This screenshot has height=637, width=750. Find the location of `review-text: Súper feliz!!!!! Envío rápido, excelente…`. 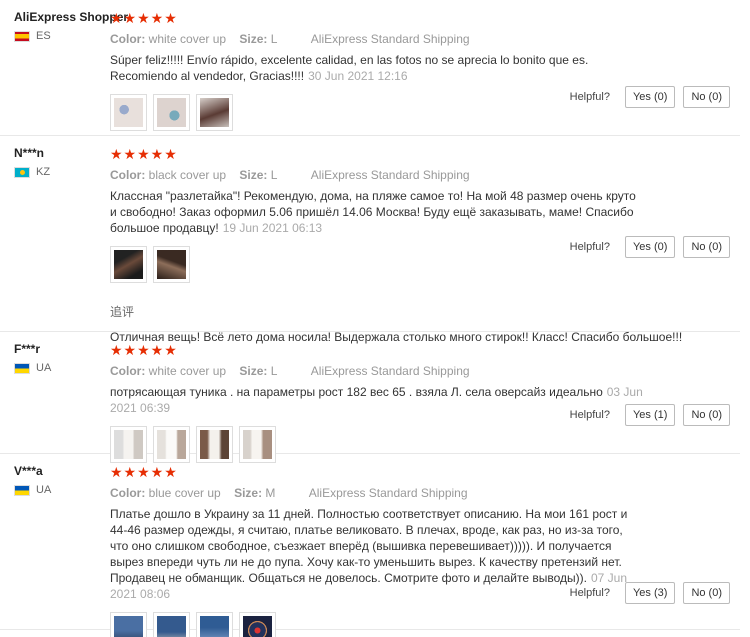

review-text: Súper feliz!!!!! Envío rápido, excelente… is located at coordinates (375, 68).